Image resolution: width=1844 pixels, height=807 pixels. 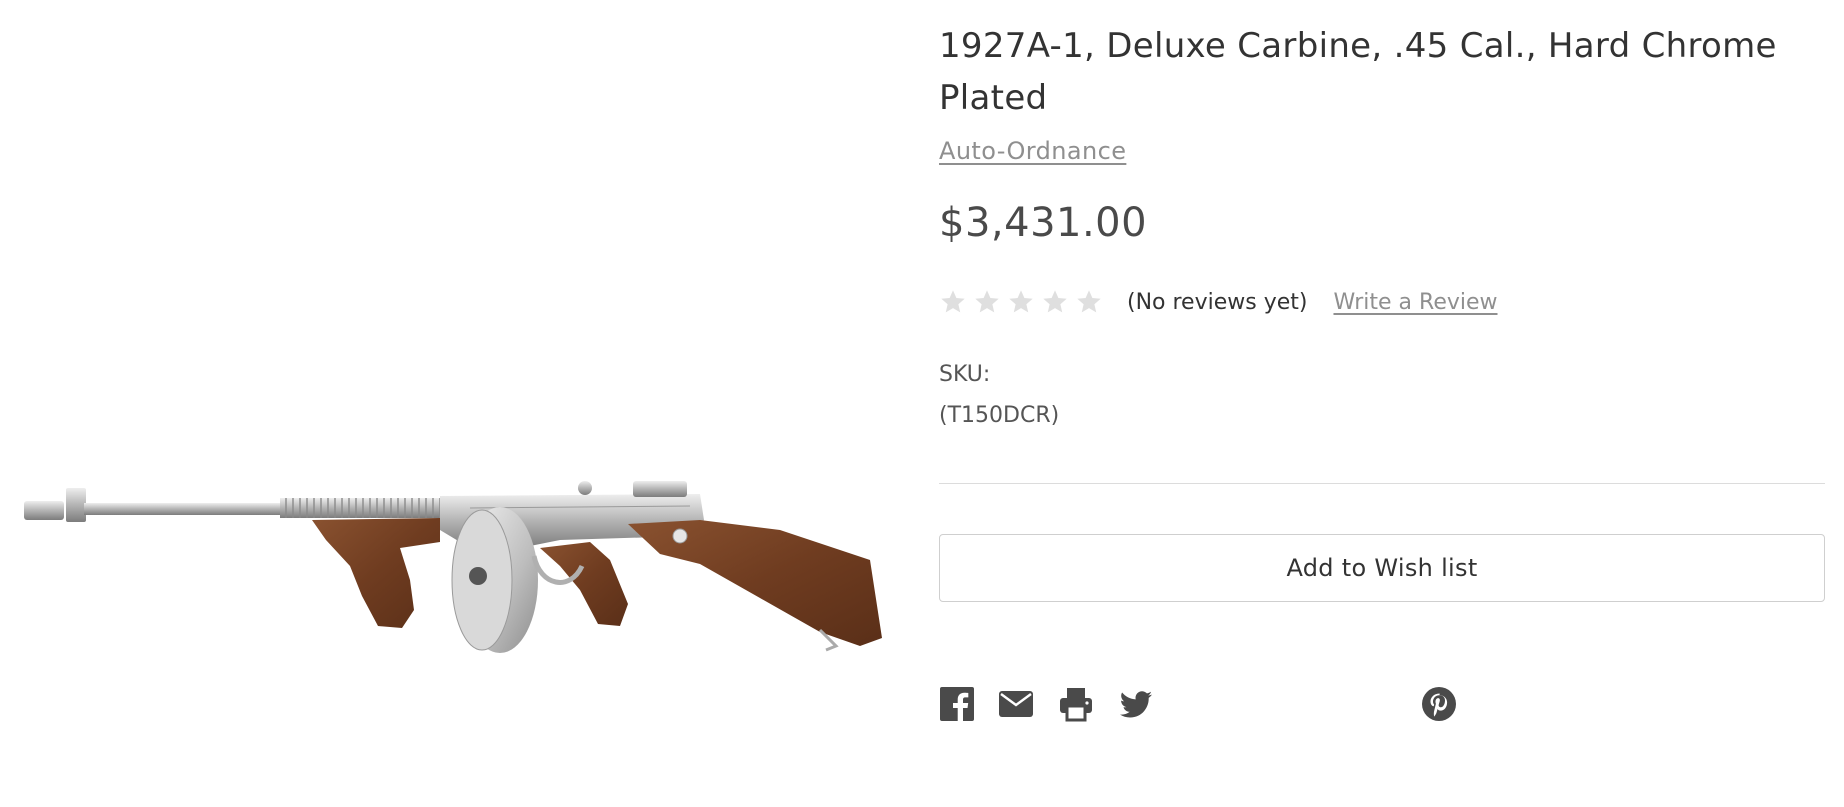 I want to click on no-reviews-text: (No reviews yet), so click(x=1217, y=302).